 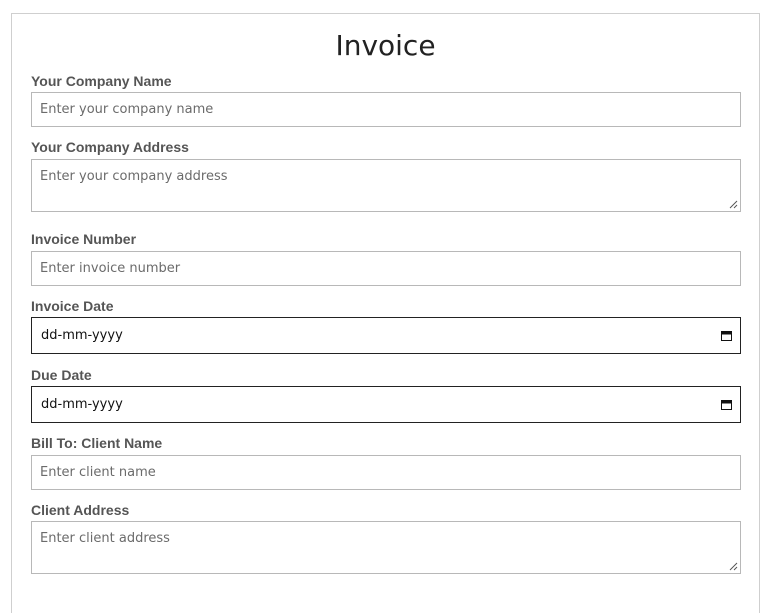 I want to click on invoice-number-input, so click(x=386, y=268).